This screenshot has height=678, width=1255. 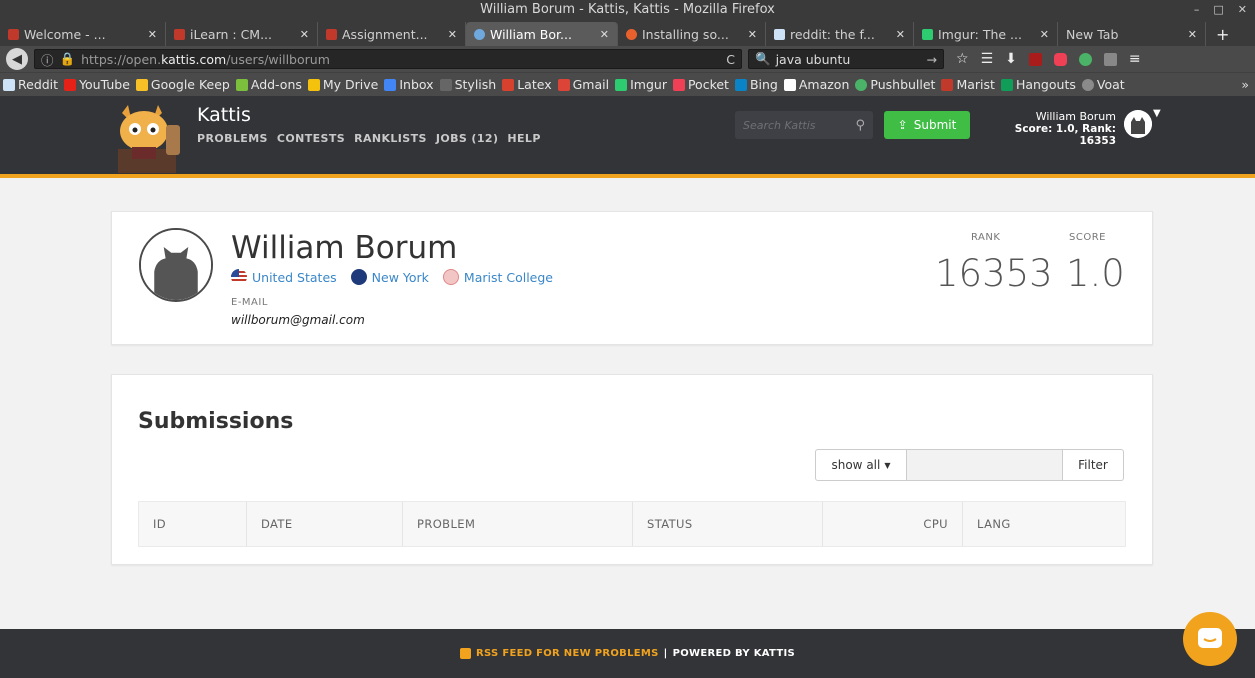 What do you see at coordinates (83, 34) in the screenshot?
I see `tab-welcome: Welcome - ... ✕` at bounding box center [83, 34].